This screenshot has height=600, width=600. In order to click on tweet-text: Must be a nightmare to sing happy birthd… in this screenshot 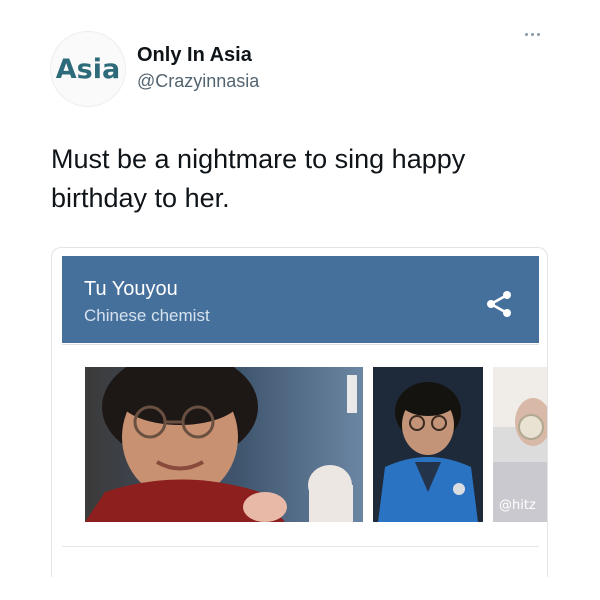, I will do `click(258, 178)`.